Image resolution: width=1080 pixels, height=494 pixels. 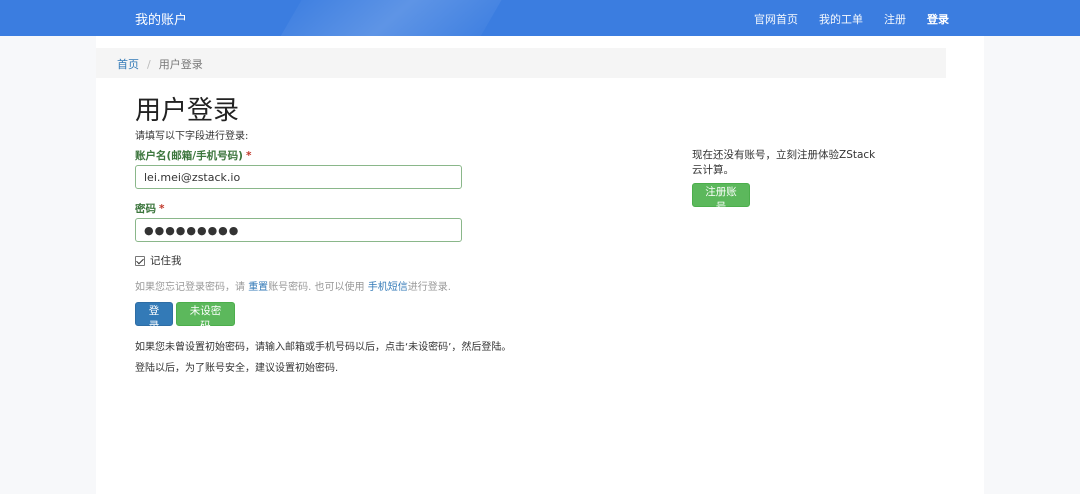 I want to click on security-note: 登陆以后，为了账号安全，建议设置初始密码., so click(x=237, y=368).